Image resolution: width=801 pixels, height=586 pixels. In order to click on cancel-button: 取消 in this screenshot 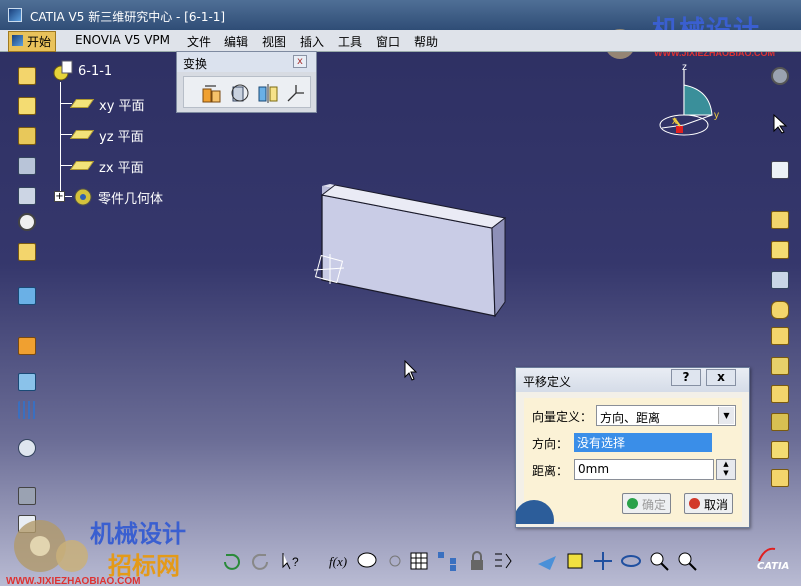, I will do `click(709, 503)`.